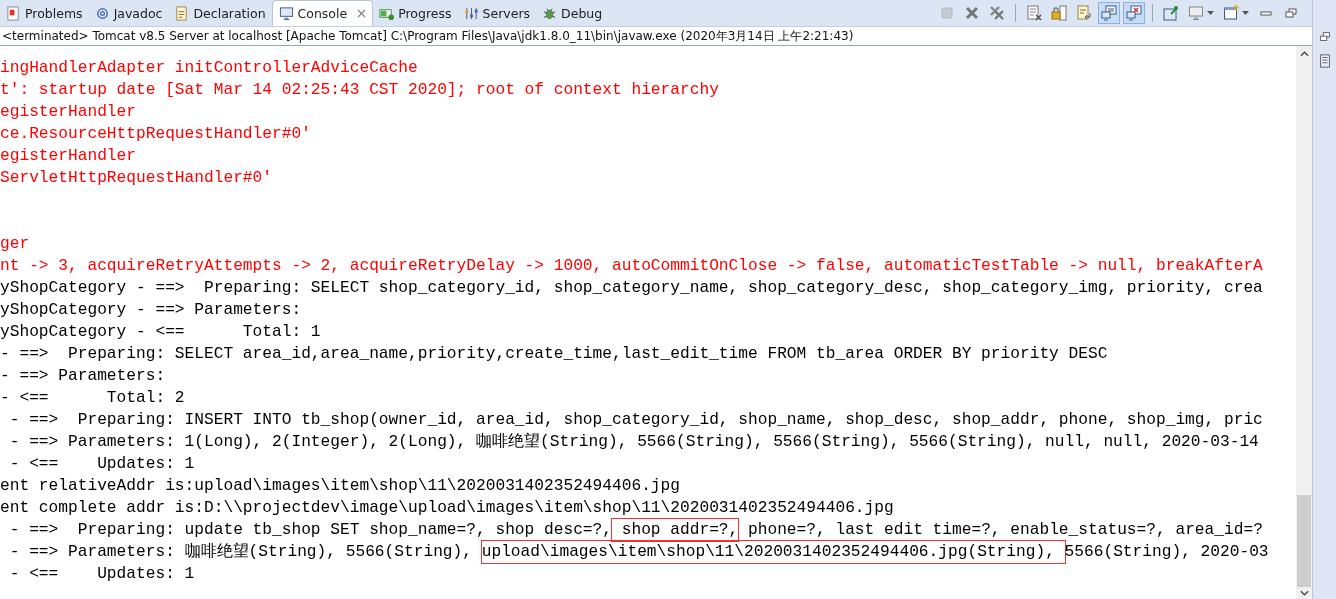 Image resolution: width=1336 pixels, height=599 pixels. I want to click on console-text: yShopCategory - ==> Preparing: SELECT shop_category_id, shop_category_name, shop_category_desc, shop_category_img, priority, crea, so click(631, 288).